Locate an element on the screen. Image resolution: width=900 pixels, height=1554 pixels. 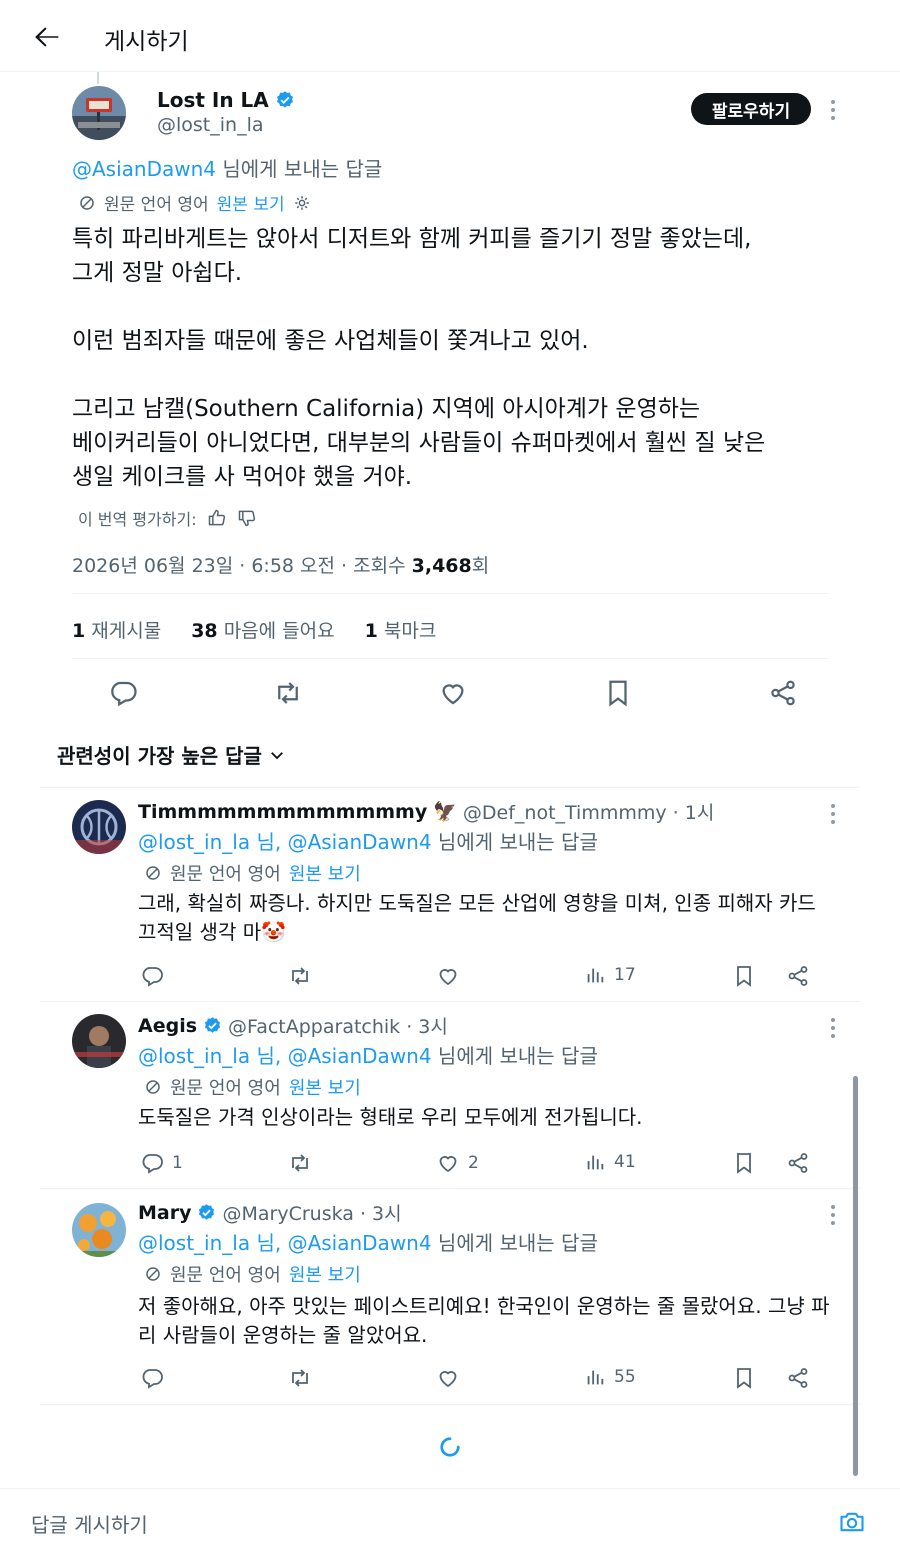
reply-context: @lost_in_la 님, @AsianDawn4 님에게 보내는 답글 is located at coordinates (368, 1054).